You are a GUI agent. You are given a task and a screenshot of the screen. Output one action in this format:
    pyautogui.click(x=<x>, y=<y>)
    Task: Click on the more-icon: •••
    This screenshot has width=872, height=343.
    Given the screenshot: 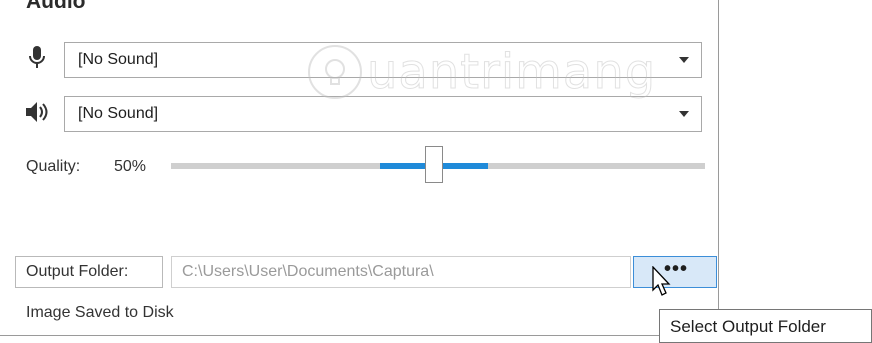 What is the action you would take?
    pyautogui.click(x=675, y=269)
    